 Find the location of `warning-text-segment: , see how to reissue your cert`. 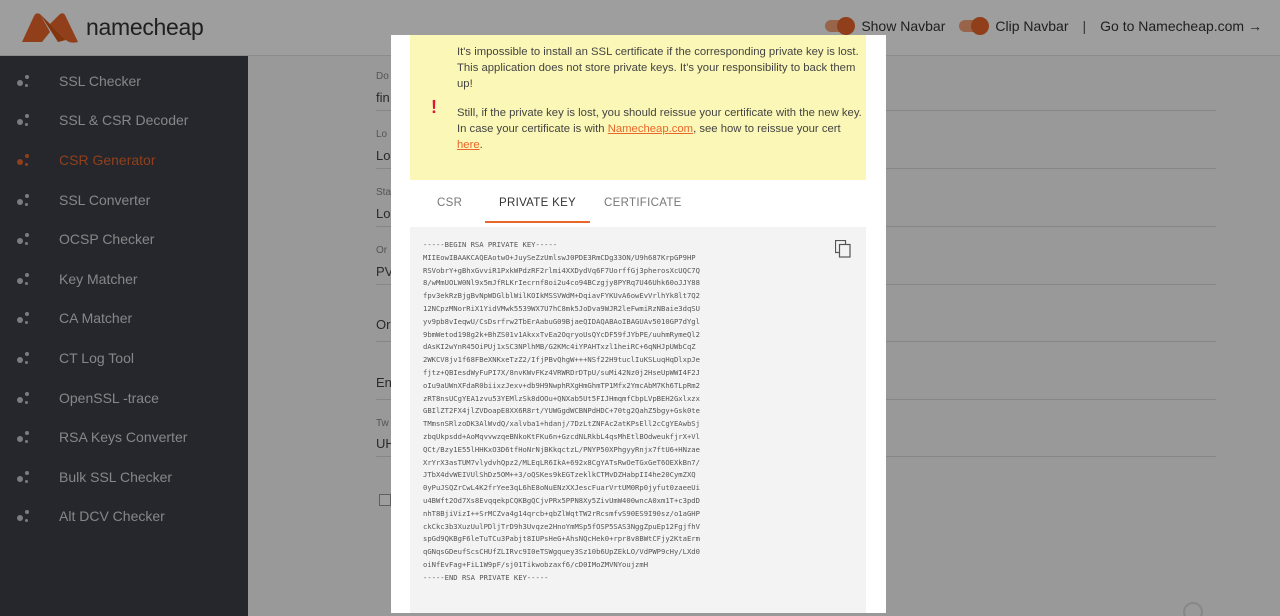

warning-text-segment: , see how to reissue your cert is located at coordinates (767, 129).